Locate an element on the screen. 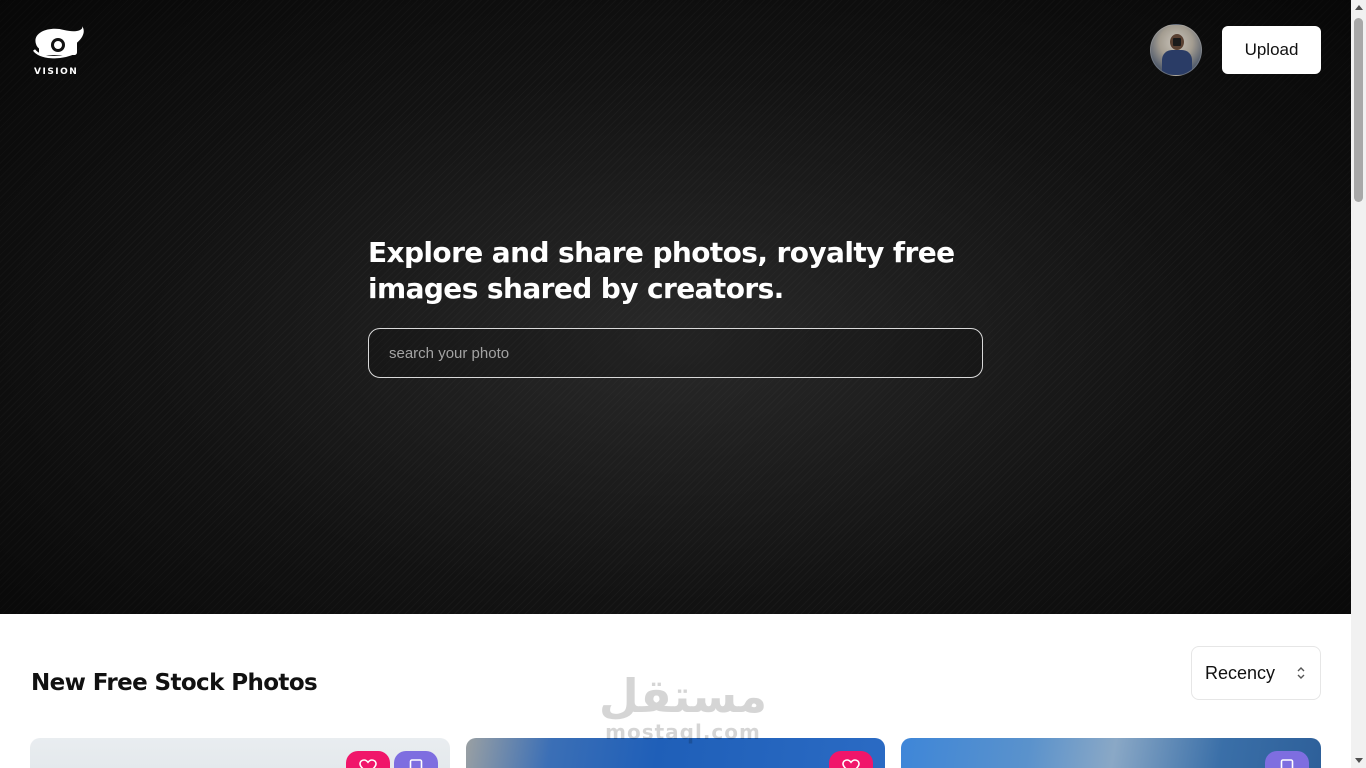  sort-chevron-icon is located at coordinates (1301, 673).